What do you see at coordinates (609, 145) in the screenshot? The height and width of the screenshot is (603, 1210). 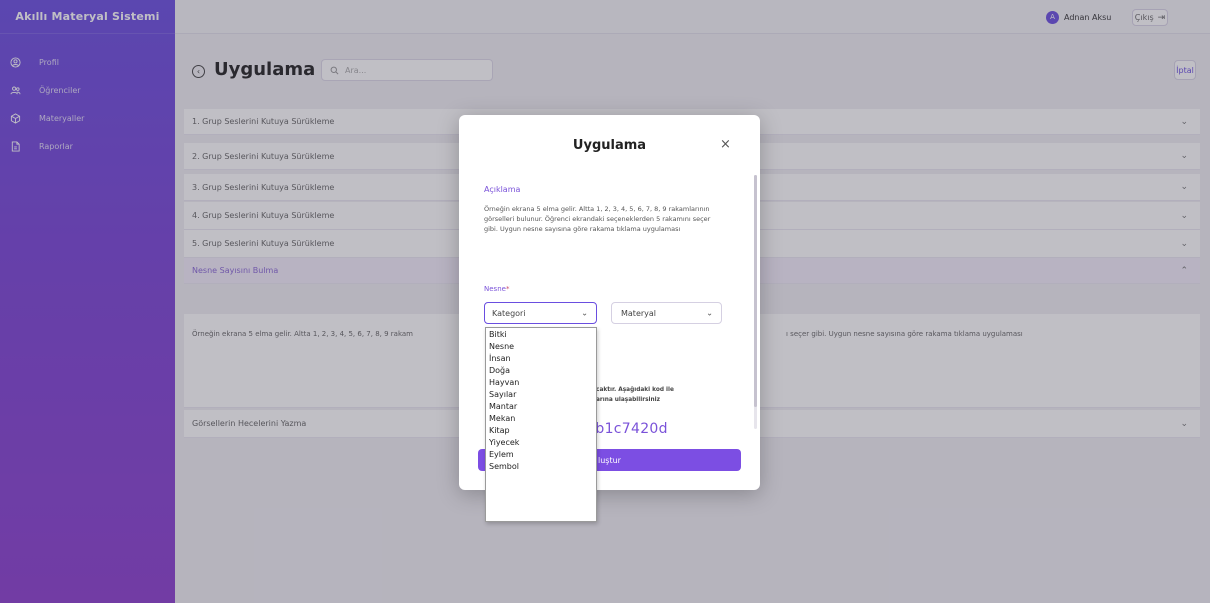 I see `modal-title: Uygulama` at bounding box center [609, 145].